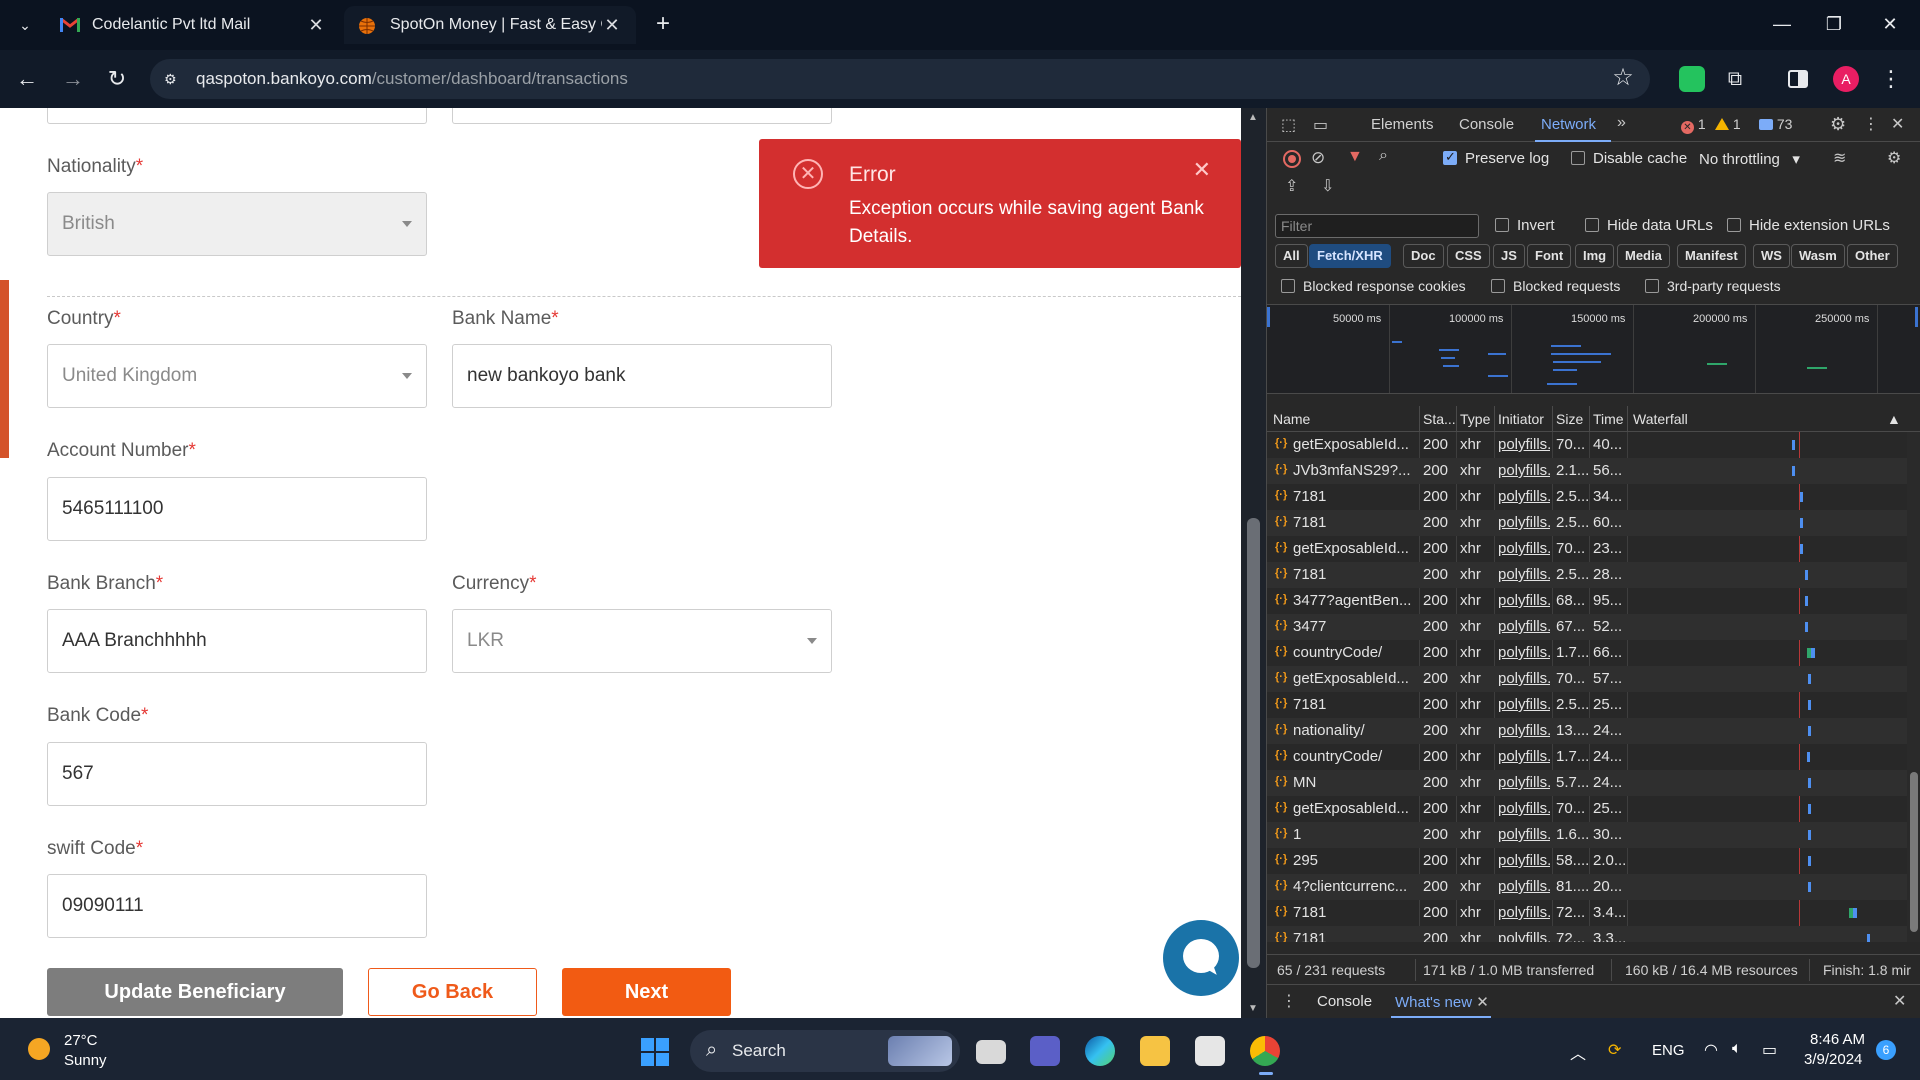  What do you see at coordinates (1210, 1051) in the screenshot?
I see `microsoft-store-icon` at bounding box center [1210, 1051].